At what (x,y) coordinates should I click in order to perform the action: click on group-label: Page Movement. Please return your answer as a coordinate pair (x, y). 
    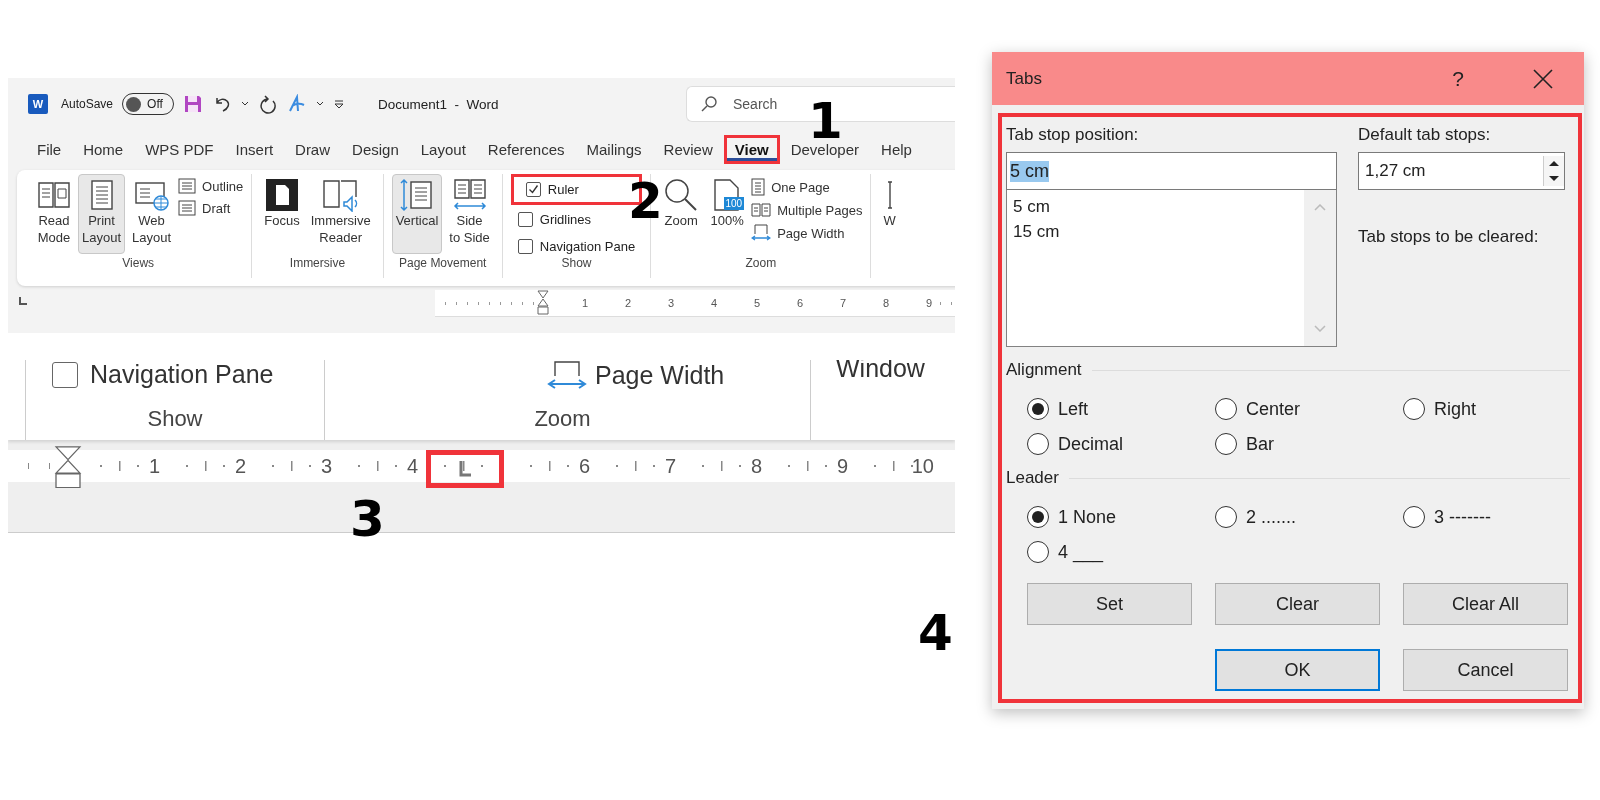
    Looking at the image, I should click on (443, 263).